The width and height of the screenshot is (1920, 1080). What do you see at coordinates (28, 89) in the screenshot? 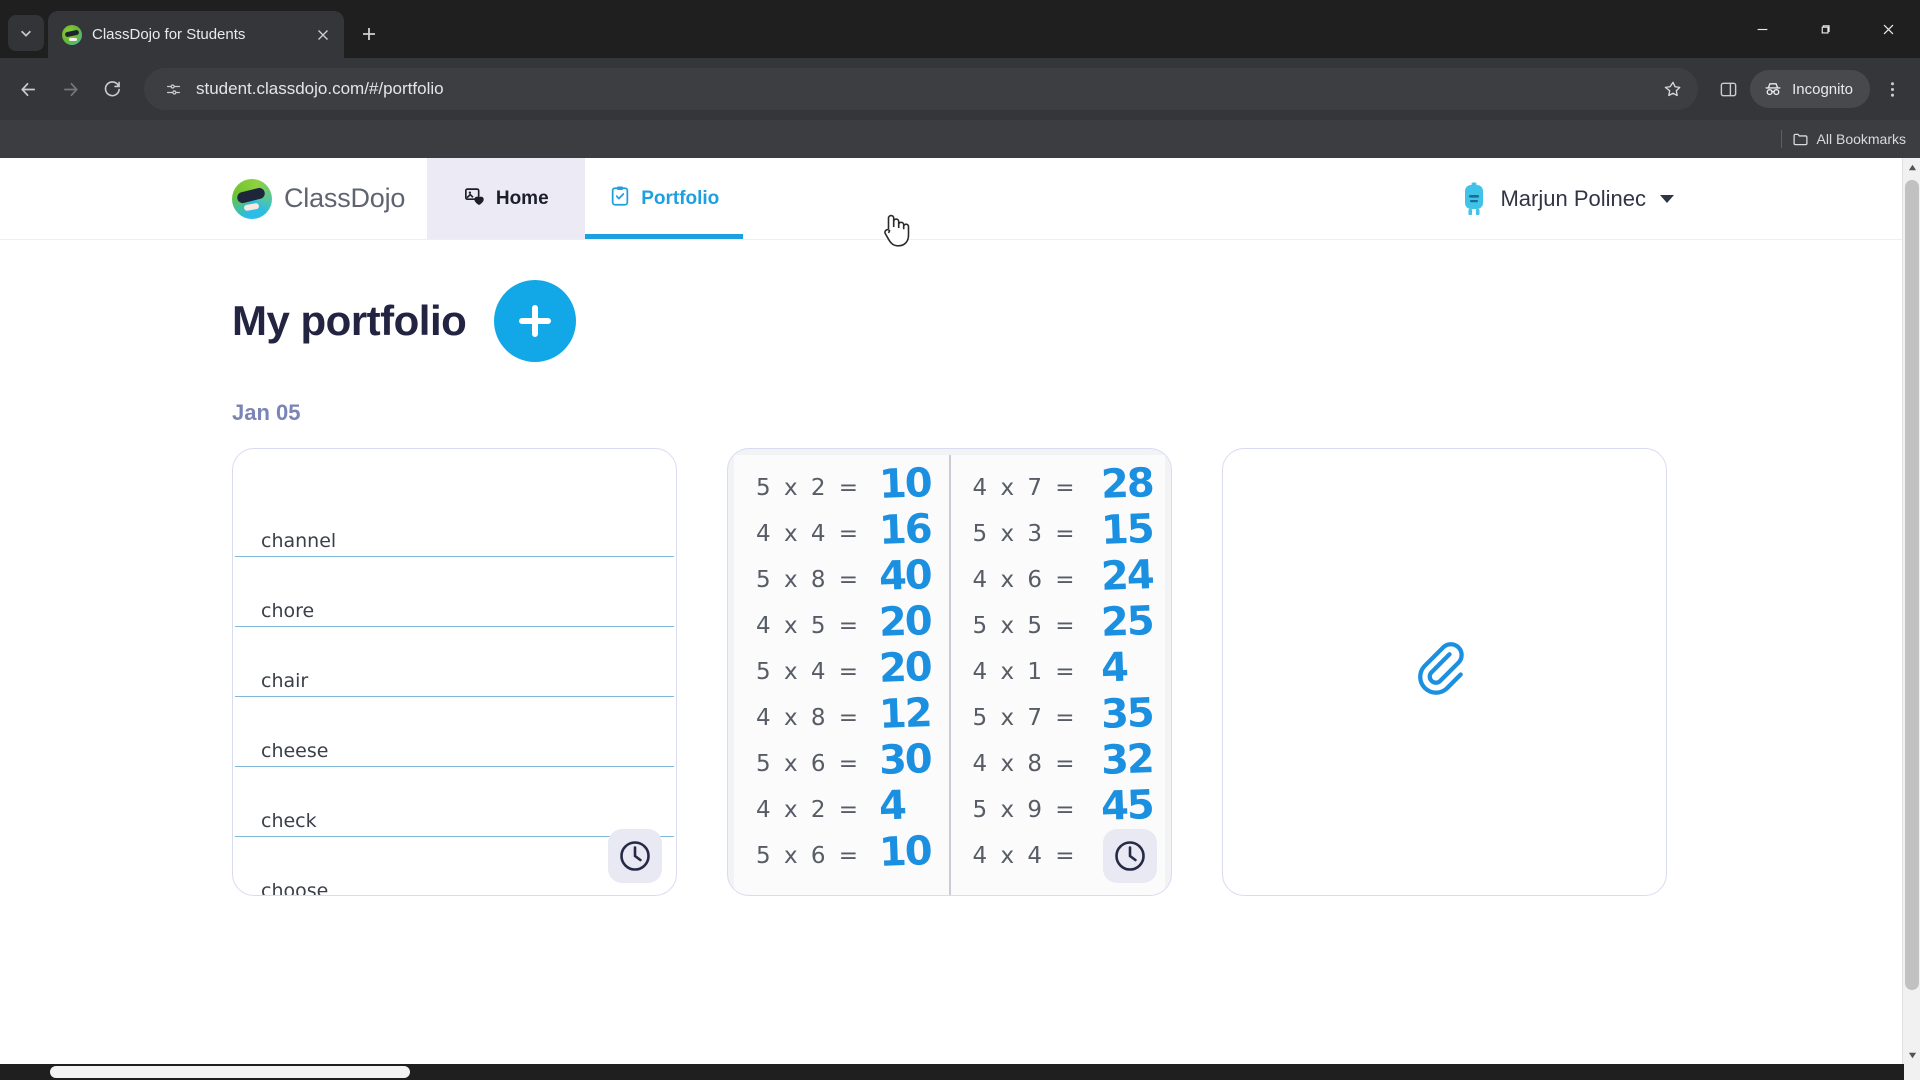
I see `back-icon` at bounding box center [28, 89].